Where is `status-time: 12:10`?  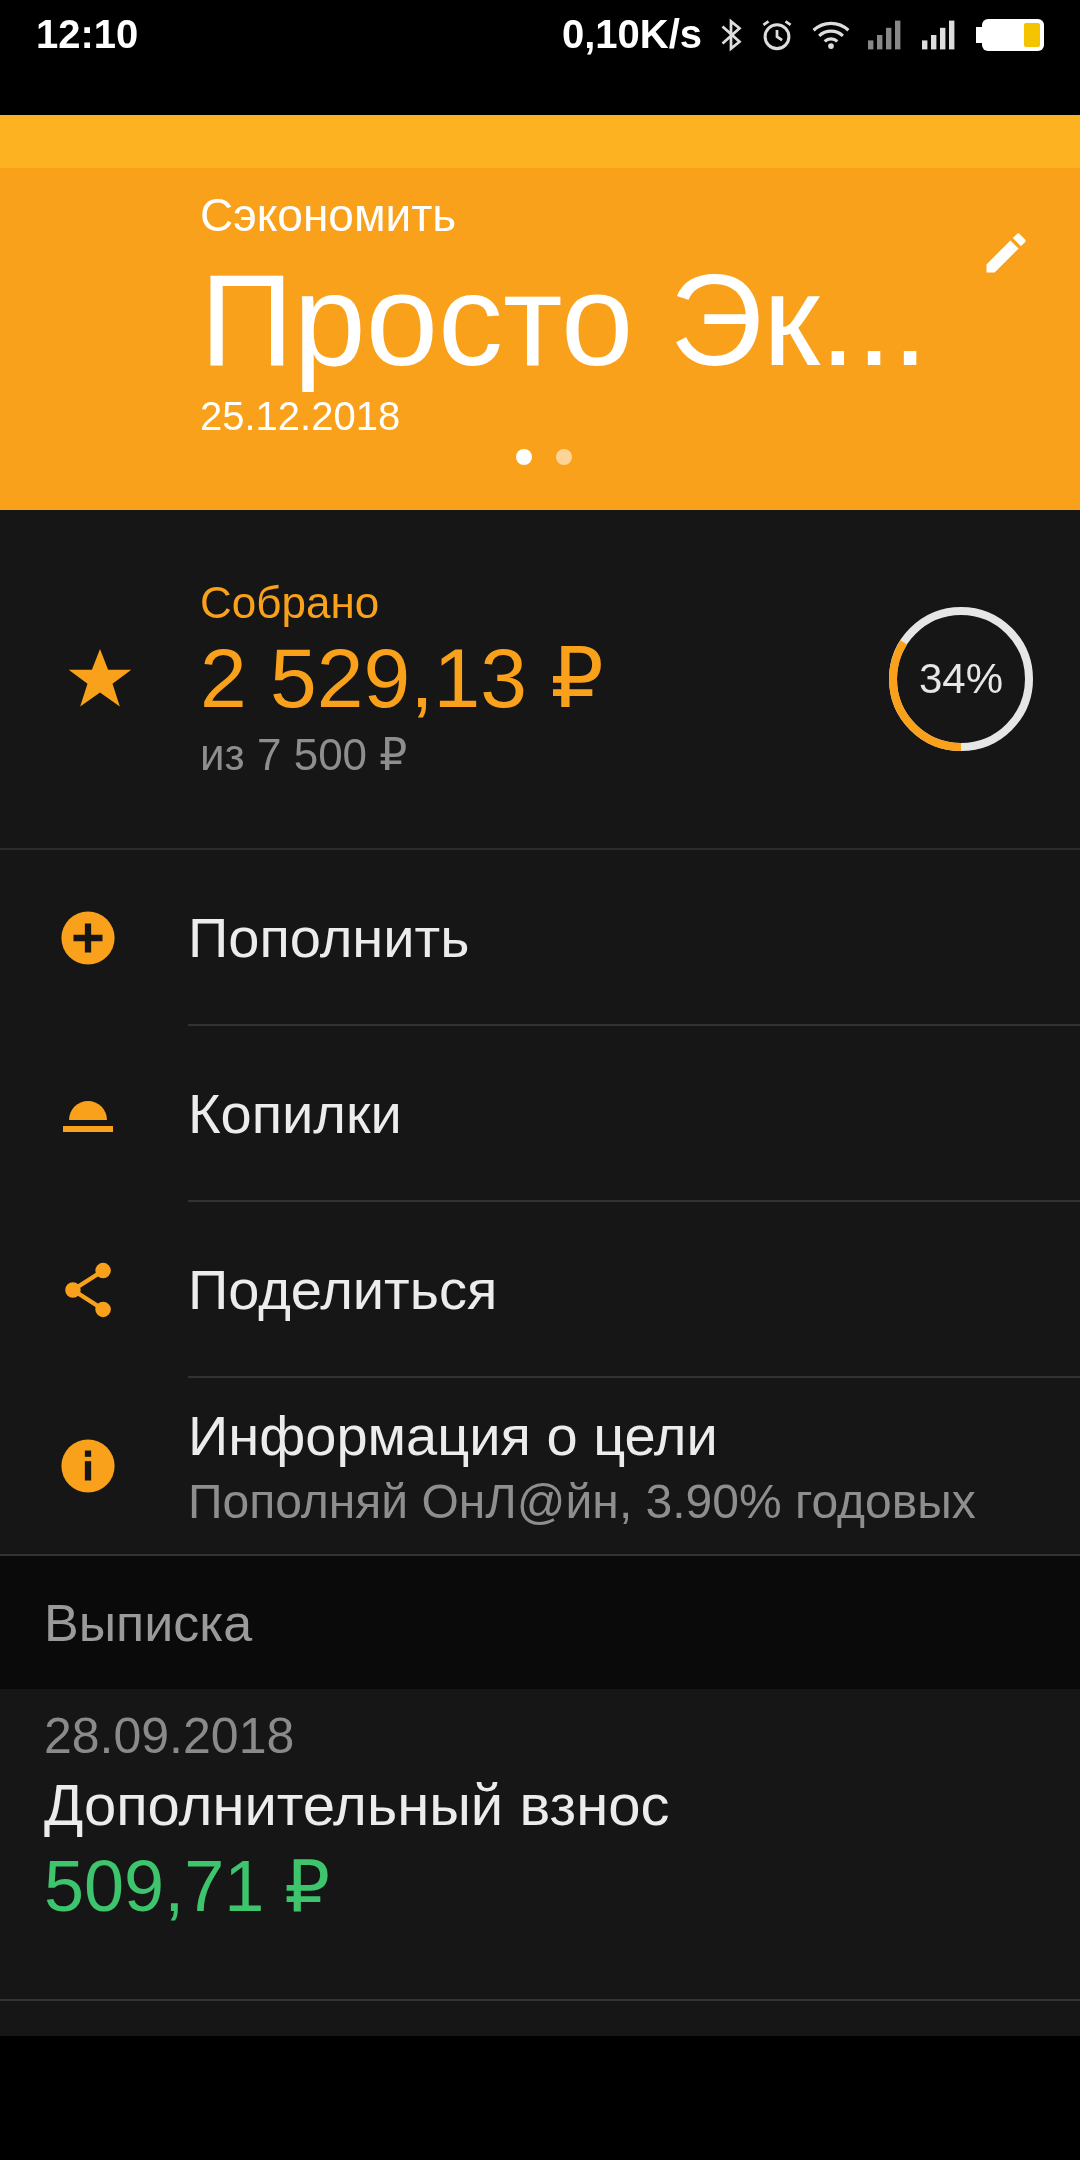
status-time: 12:10 is located at coordinates (88, 34).